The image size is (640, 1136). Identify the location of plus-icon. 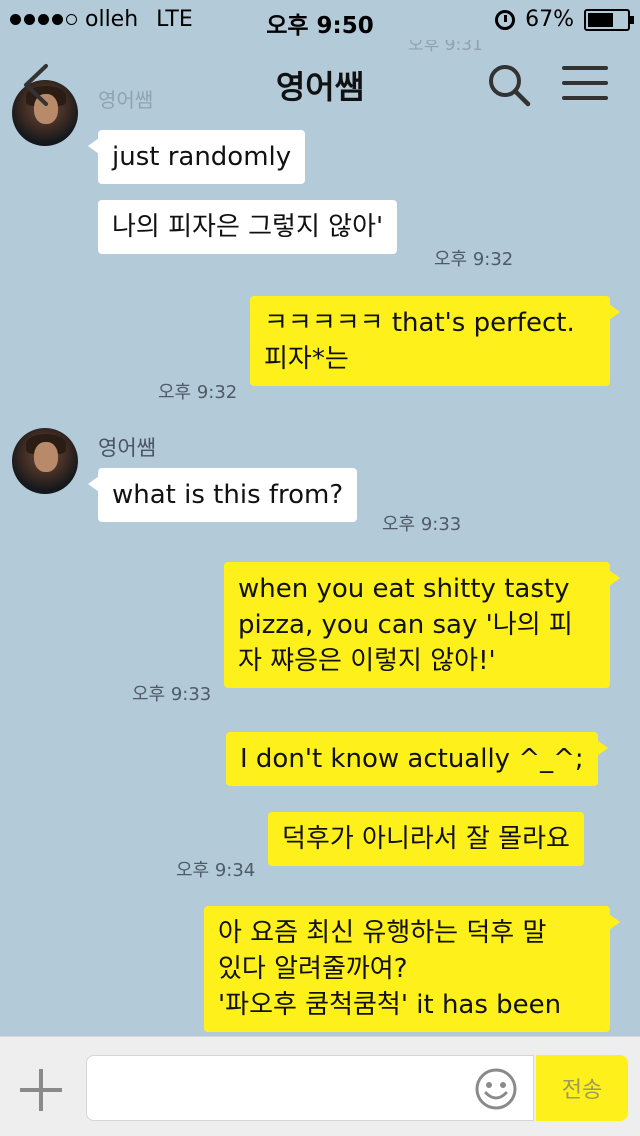
(41, 1090).